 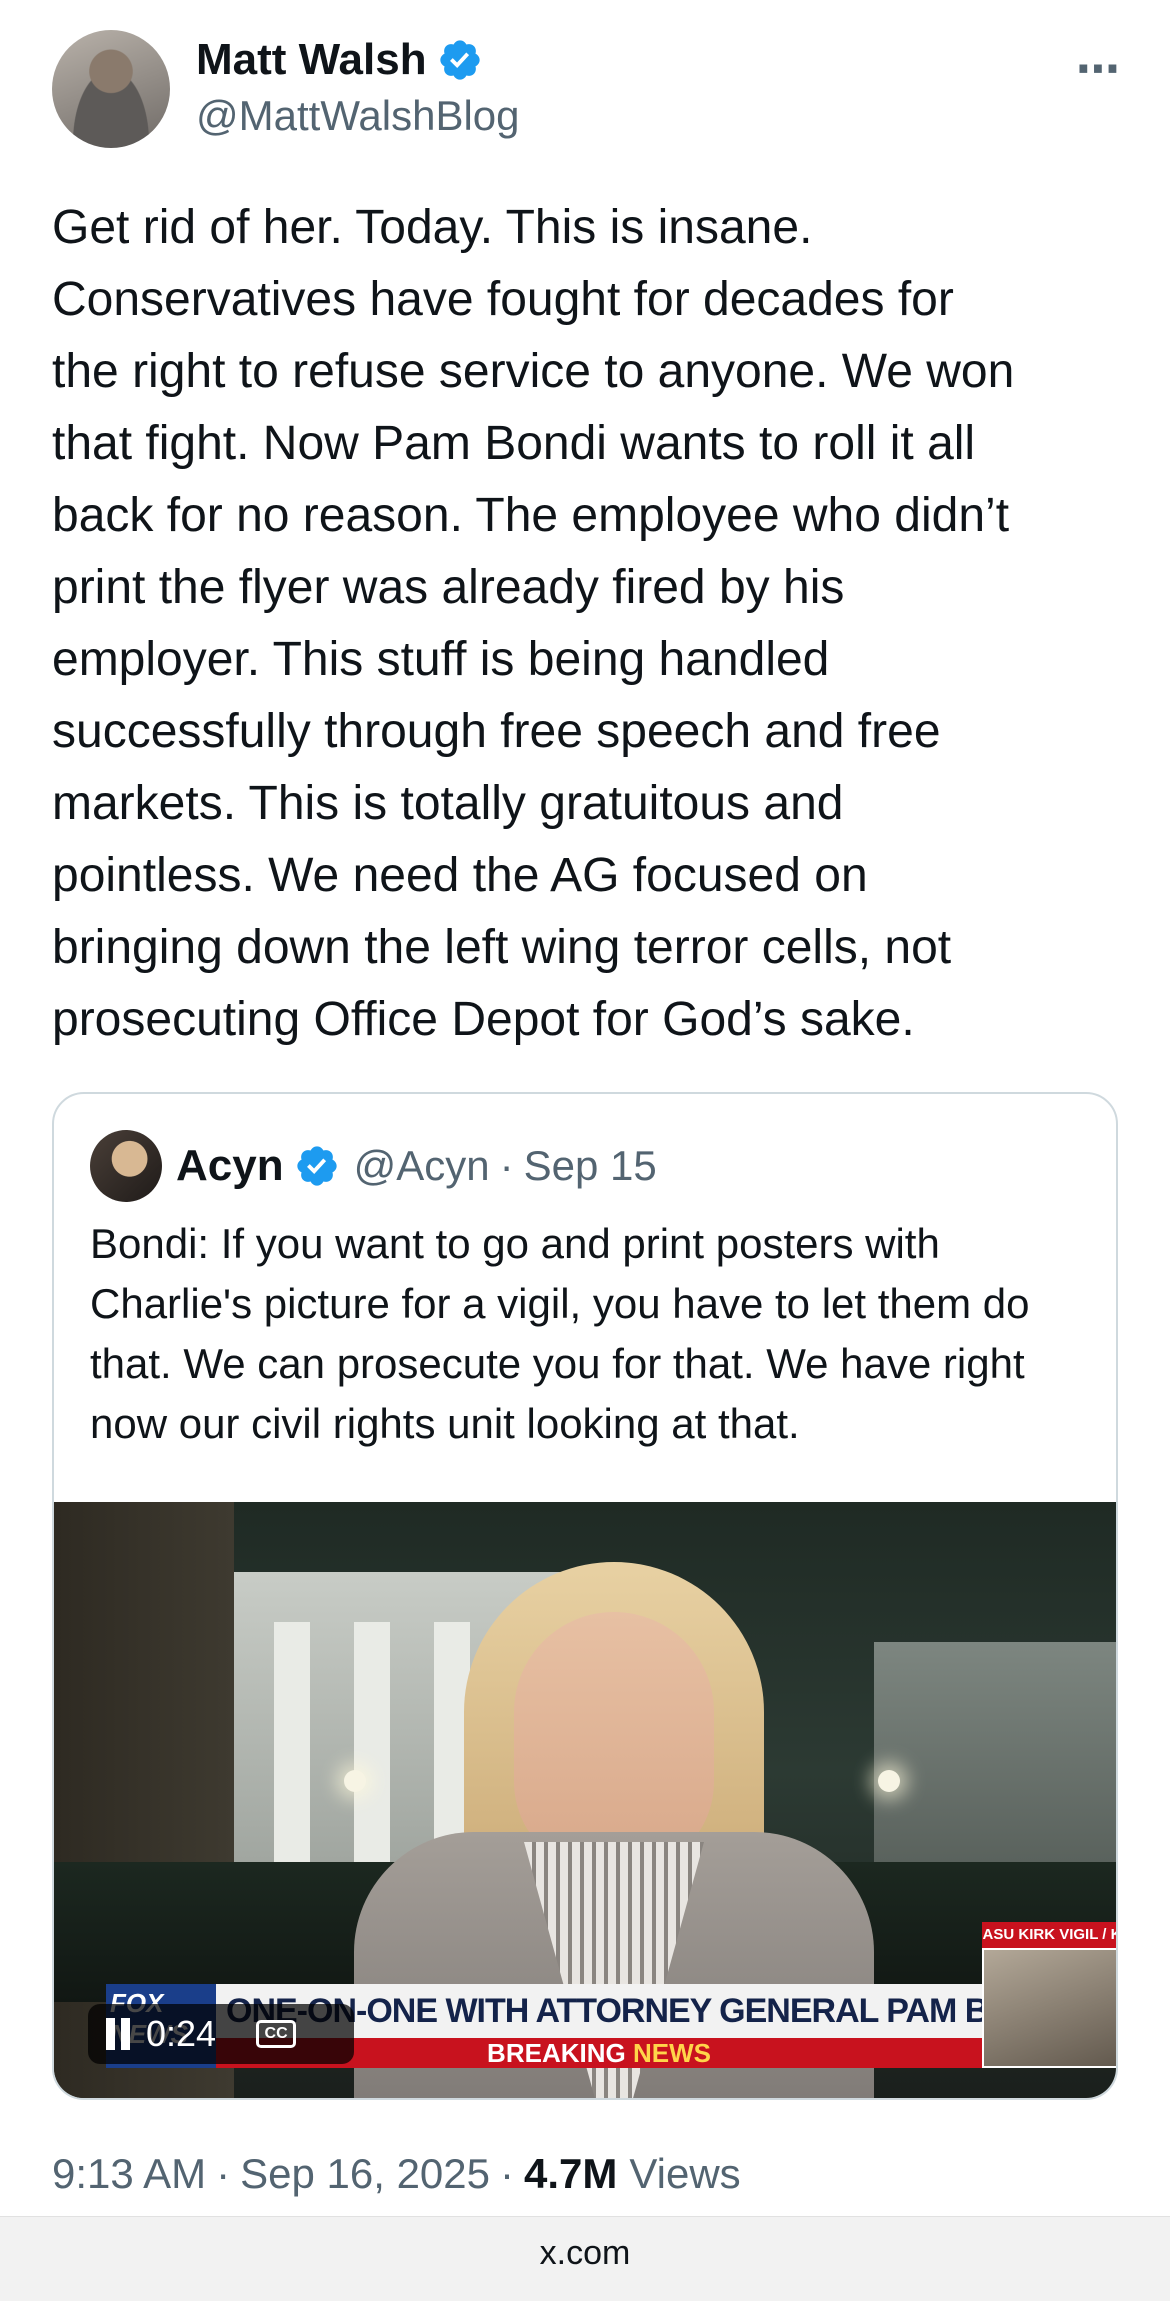 I want to click on author-handle: @MattWalshBlog, so click(x=358, y=116).